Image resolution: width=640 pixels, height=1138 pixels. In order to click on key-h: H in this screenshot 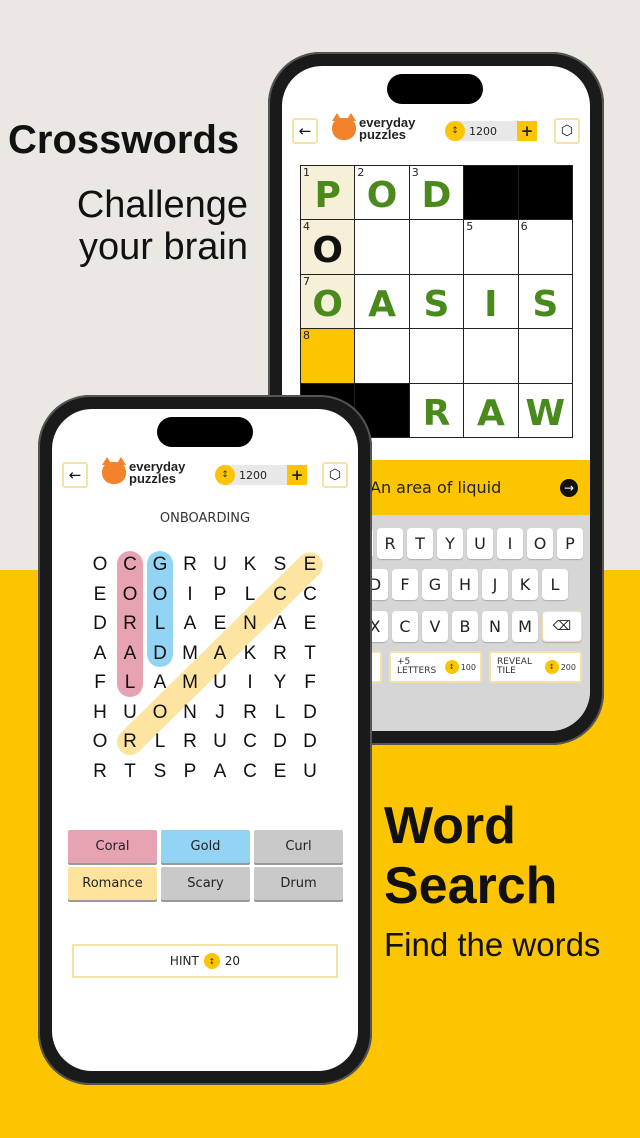, I will do `click(465, 584)`.